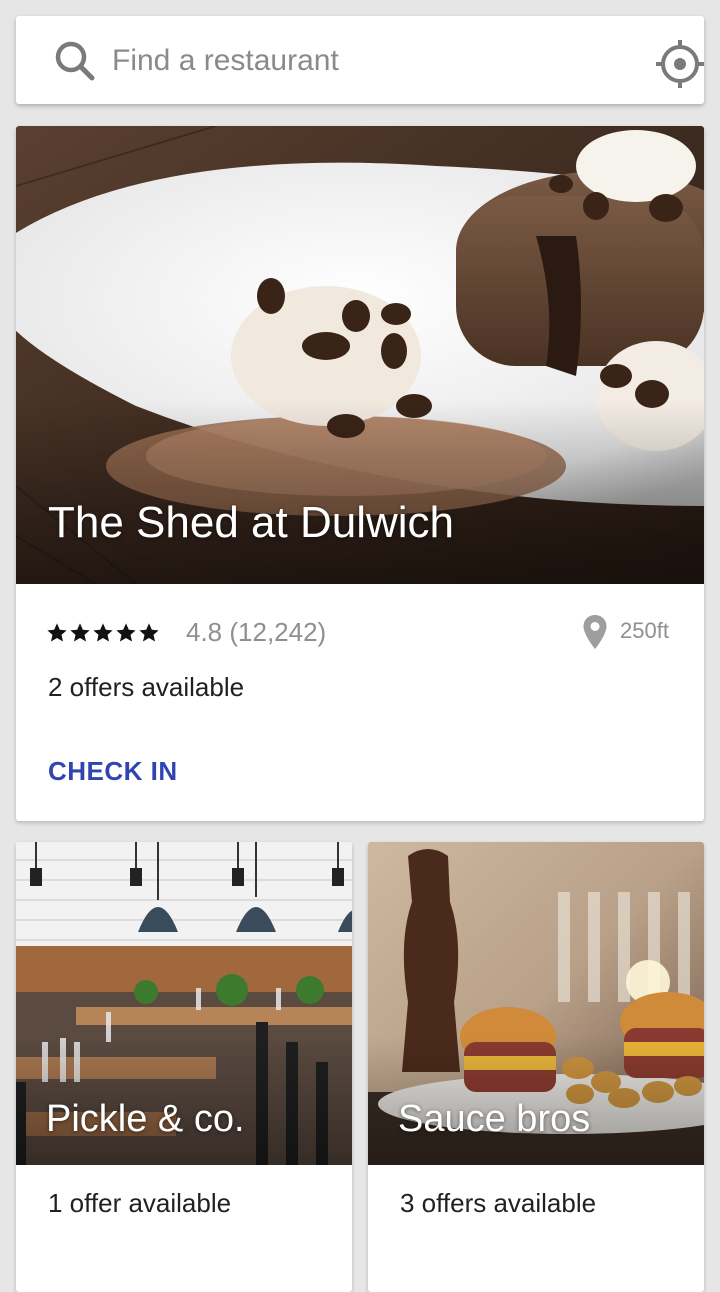 The height and width of the screenshot is (1292, 720). What do you see at coordinates (184, 1003) in the screenshot?
I see `restaurant-photo: Pickle & co.` at bounding box center [184, 1003].